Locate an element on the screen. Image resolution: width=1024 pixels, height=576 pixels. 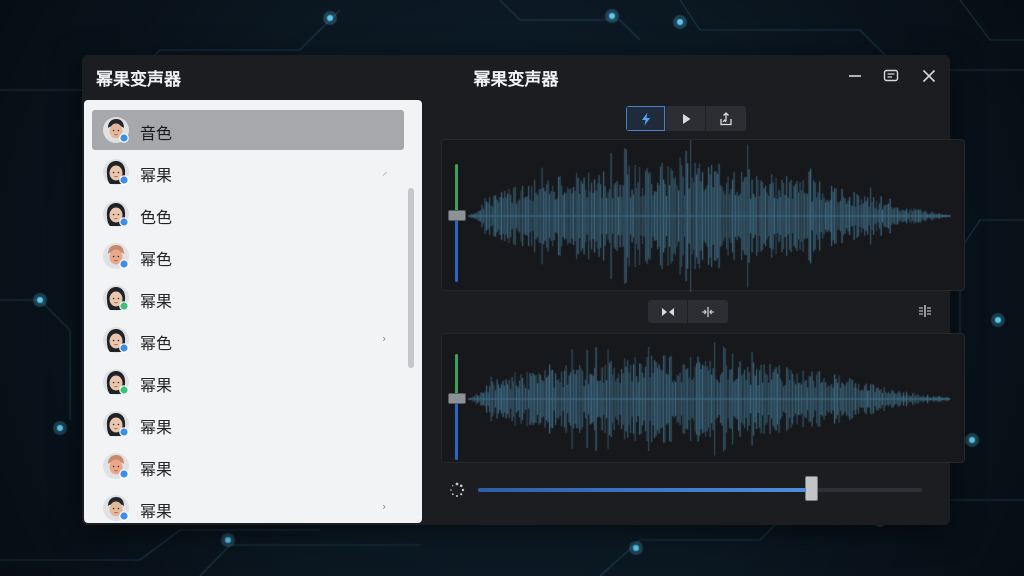
window-title: 幂果变声器 is located at coordinates (516, 80).